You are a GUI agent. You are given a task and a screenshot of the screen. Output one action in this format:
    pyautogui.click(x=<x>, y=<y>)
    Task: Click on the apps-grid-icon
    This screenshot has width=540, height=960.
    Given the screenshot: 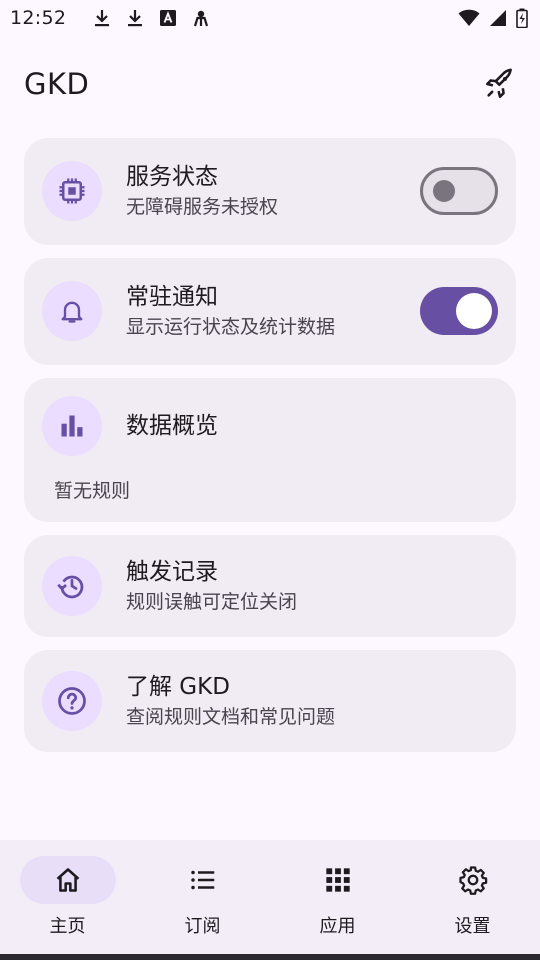 What is the action you would take?
    pyautogui.click(x=337, y=880)
    